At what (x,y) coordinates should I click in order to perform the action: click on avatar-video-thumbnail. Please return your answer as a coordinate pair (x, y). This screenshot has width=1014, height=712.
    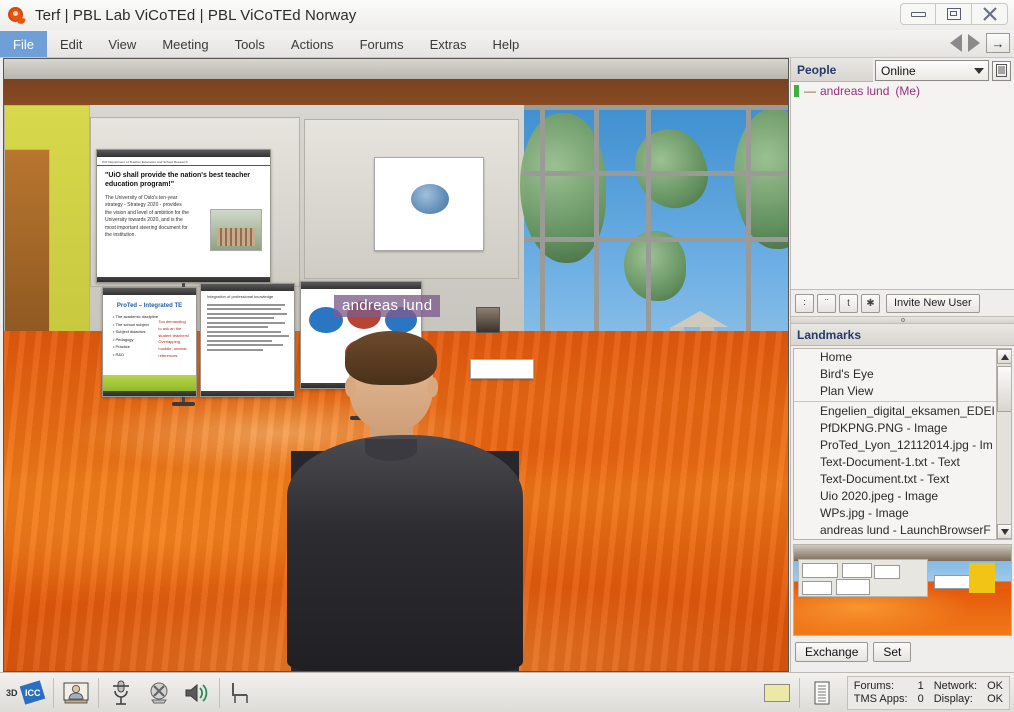
    Looking at the image, I should click on (488, 320).